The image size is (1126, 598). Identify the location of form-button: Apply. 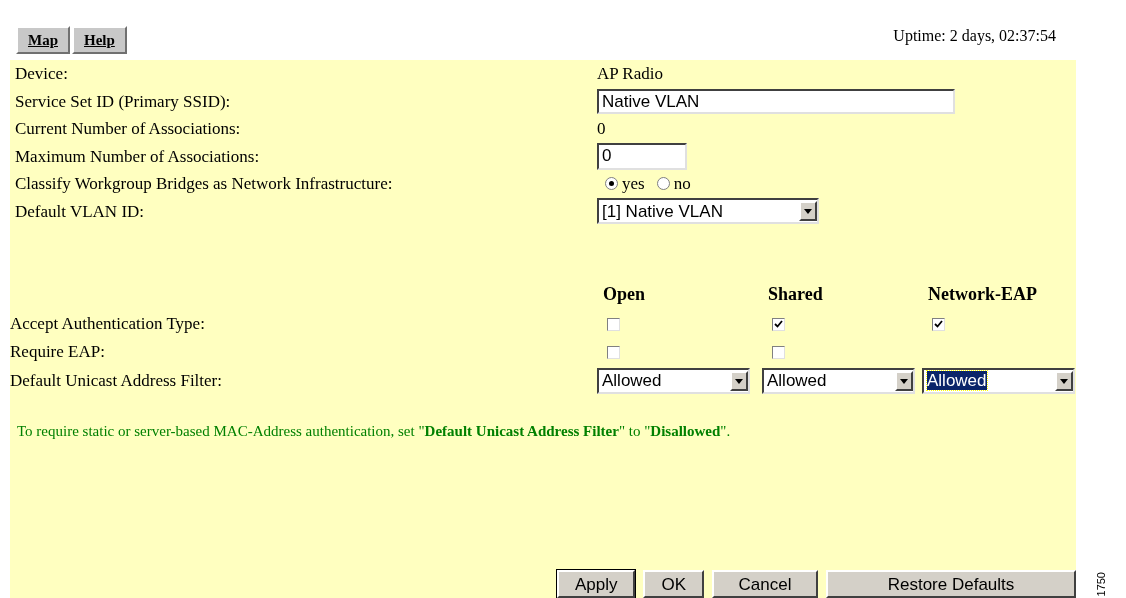
(596, 584).